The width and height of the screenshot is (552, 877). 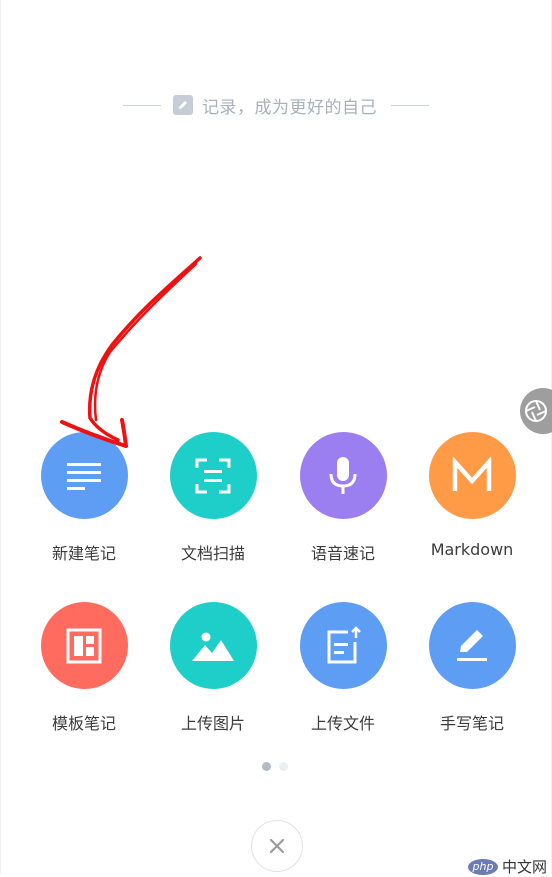 I want to click on handwrite-note-circle, so click(x=472, y=645).